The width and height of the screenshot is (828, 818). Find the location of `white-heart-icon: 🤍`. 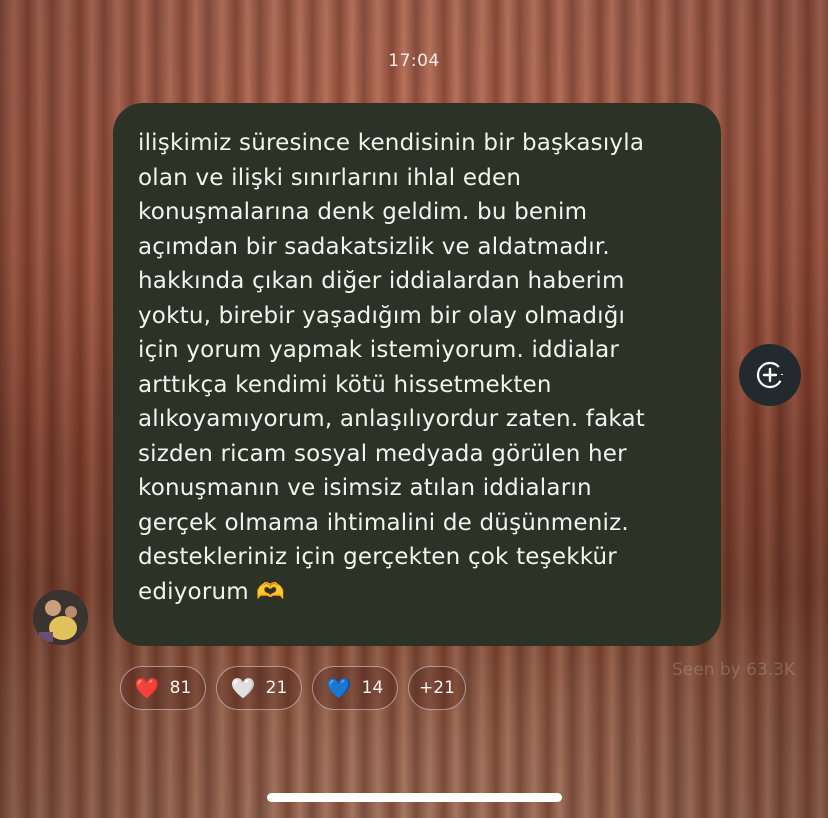

white-heart-icon: 🤍 is located at coordinates (243, 688).